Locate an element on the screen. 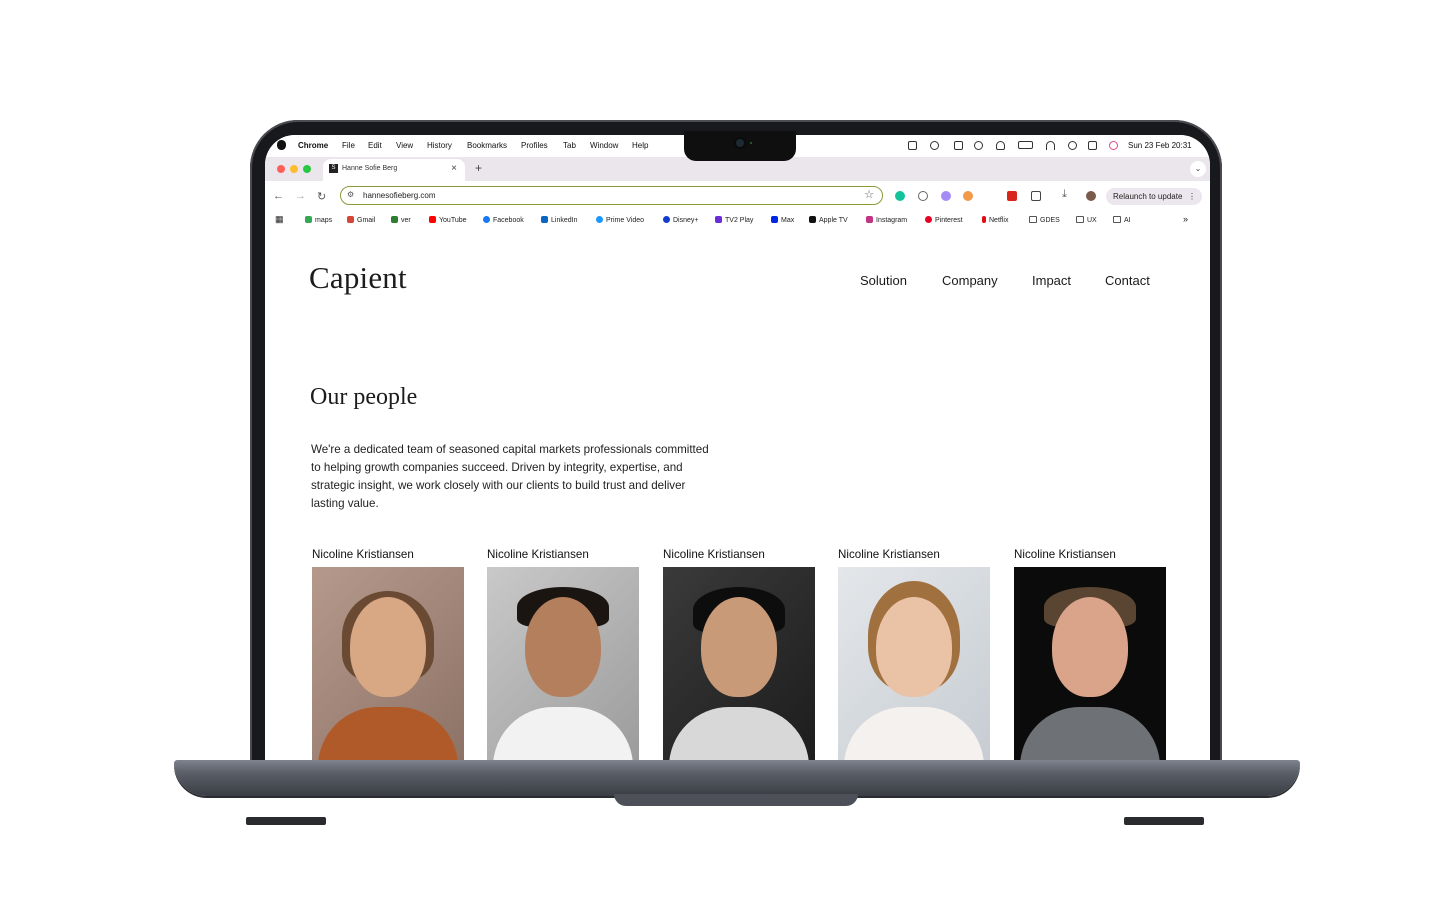  netflix-icon is located at coordinates (984, 219).